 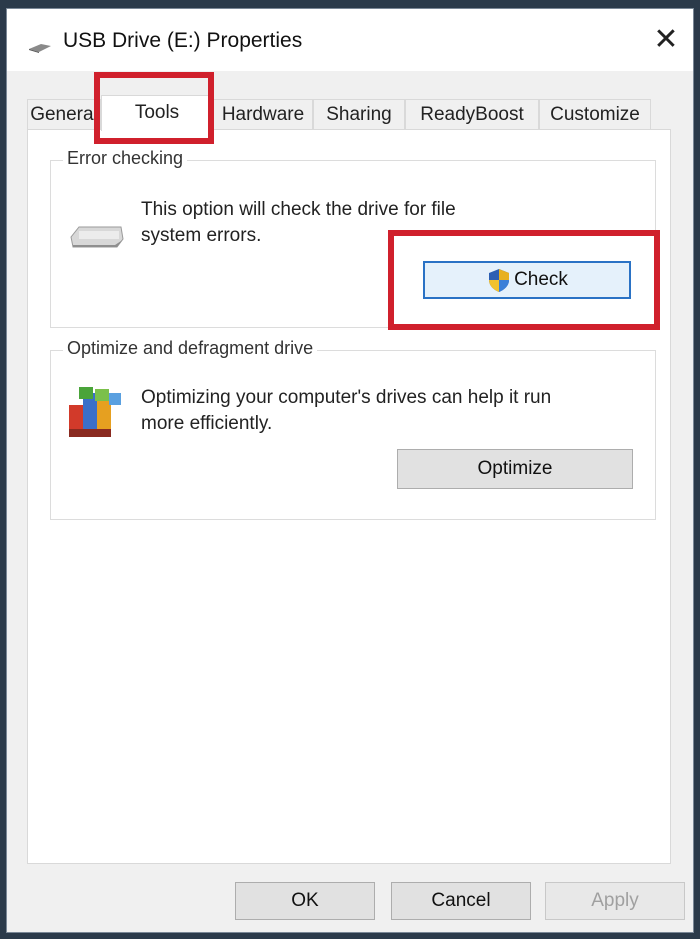 I want to click on tab-readyboost: ReadyBoost, so click(x=472, y=114).